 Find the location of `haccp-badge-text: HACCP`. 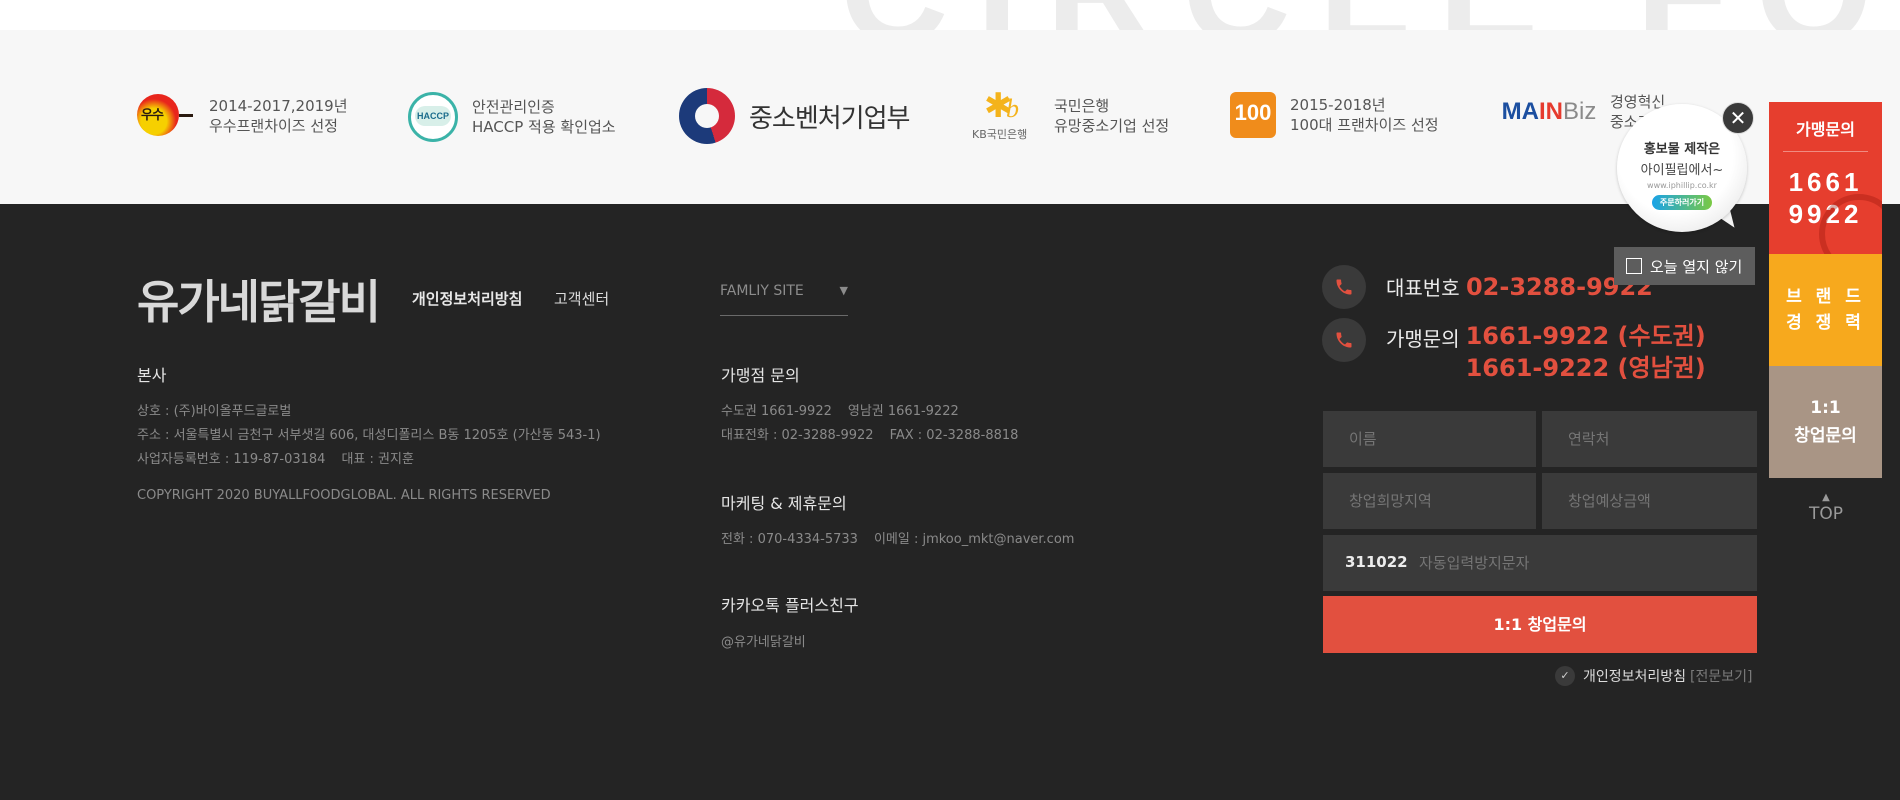

haccp-badge-text: HACCP is located at coordinates (433, 116).